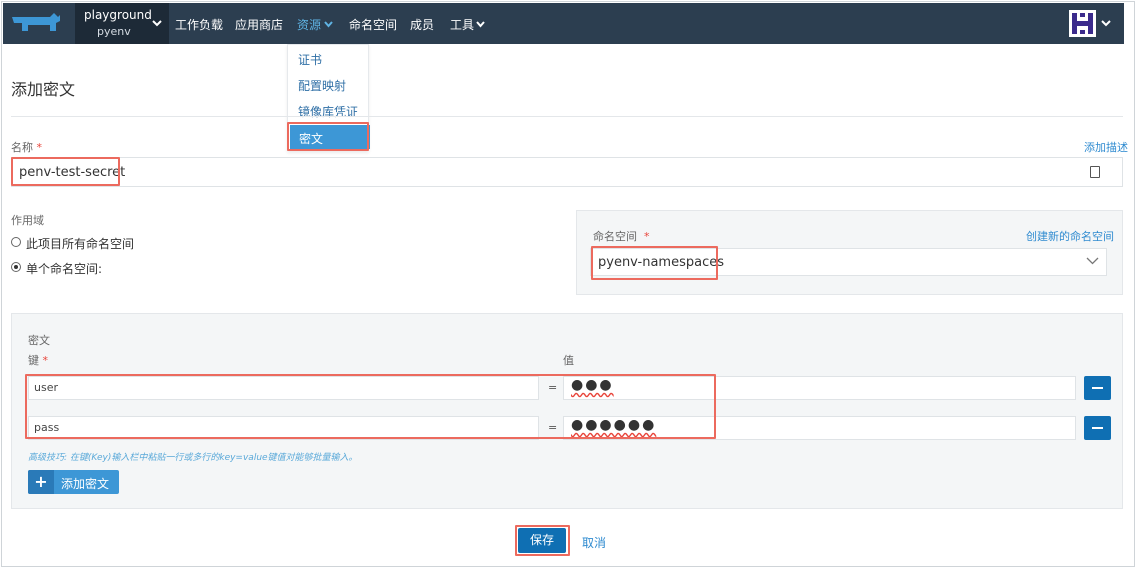 This screenshot has height=568, width=1136. What do you see at coordinates (1095, 172) in the screenshot?
I see `clipboard-icon` at bounding box center [1095, 172].